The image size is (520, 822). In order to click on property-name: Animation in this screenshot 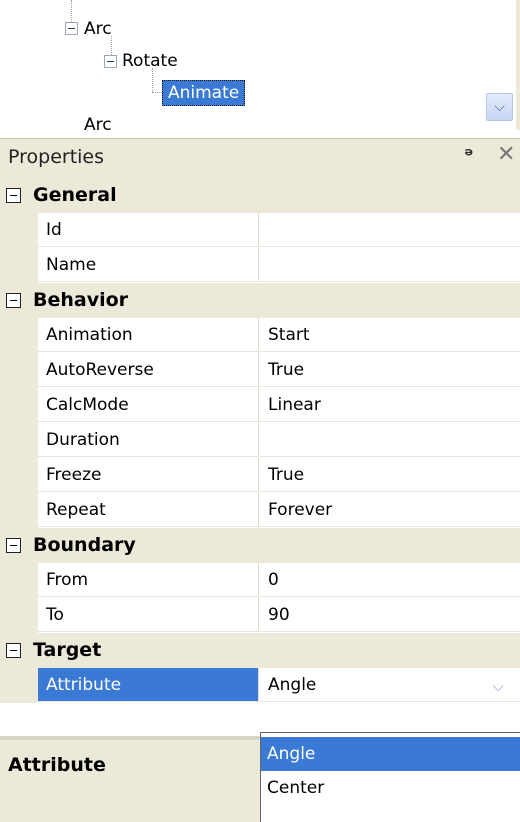, I will do `click(148, 335)`.